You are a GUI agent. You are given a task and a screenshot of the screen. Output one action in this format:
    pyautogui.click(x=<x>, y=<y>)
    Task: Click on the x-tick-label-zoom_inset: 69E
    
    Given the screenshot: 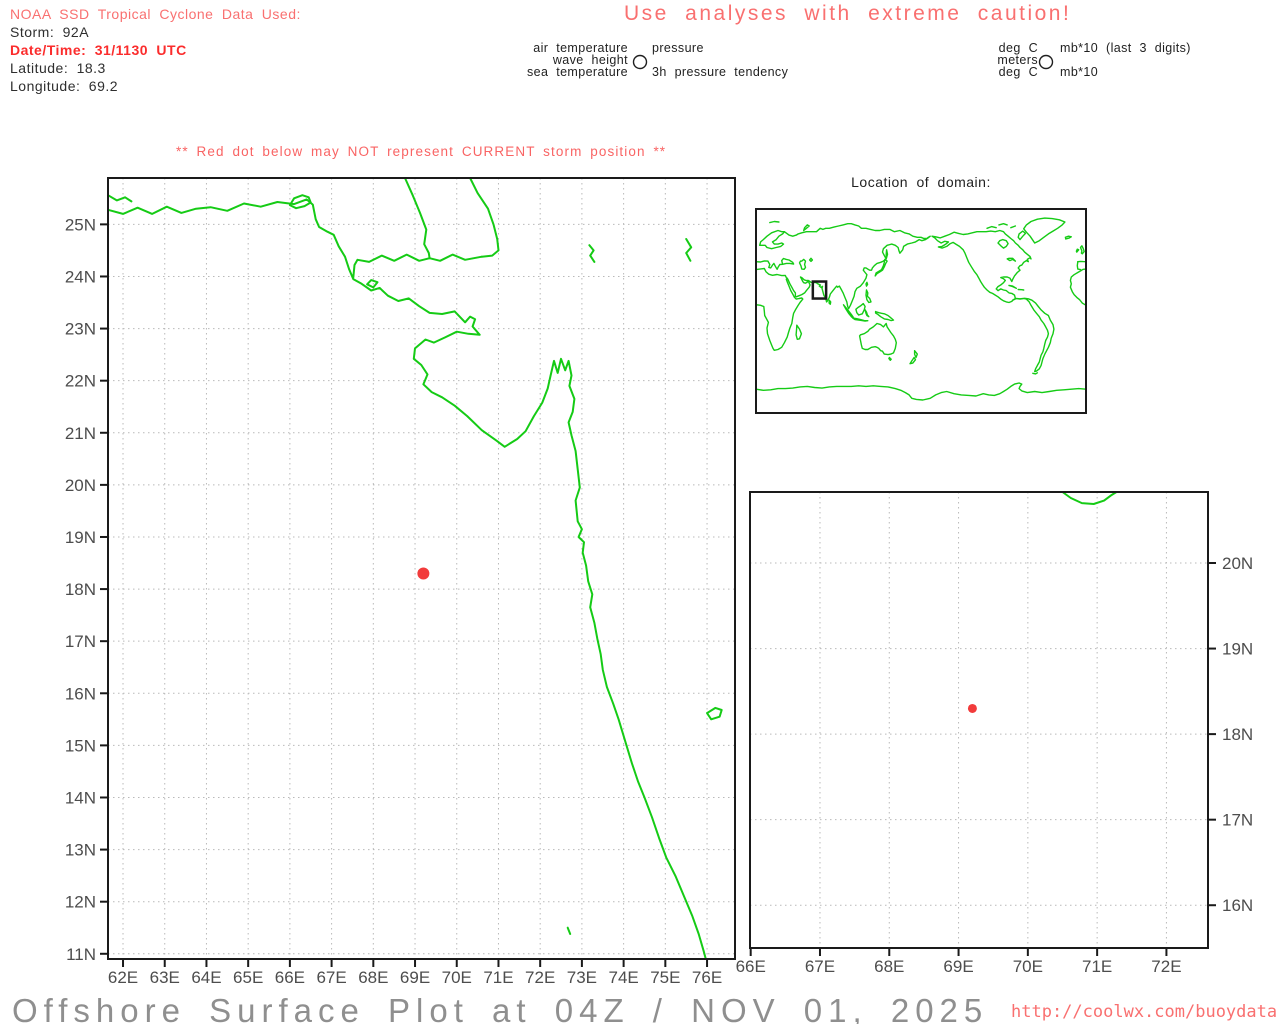 What is the action you would take?
    pyautogui.click(x=958, y=966)
    